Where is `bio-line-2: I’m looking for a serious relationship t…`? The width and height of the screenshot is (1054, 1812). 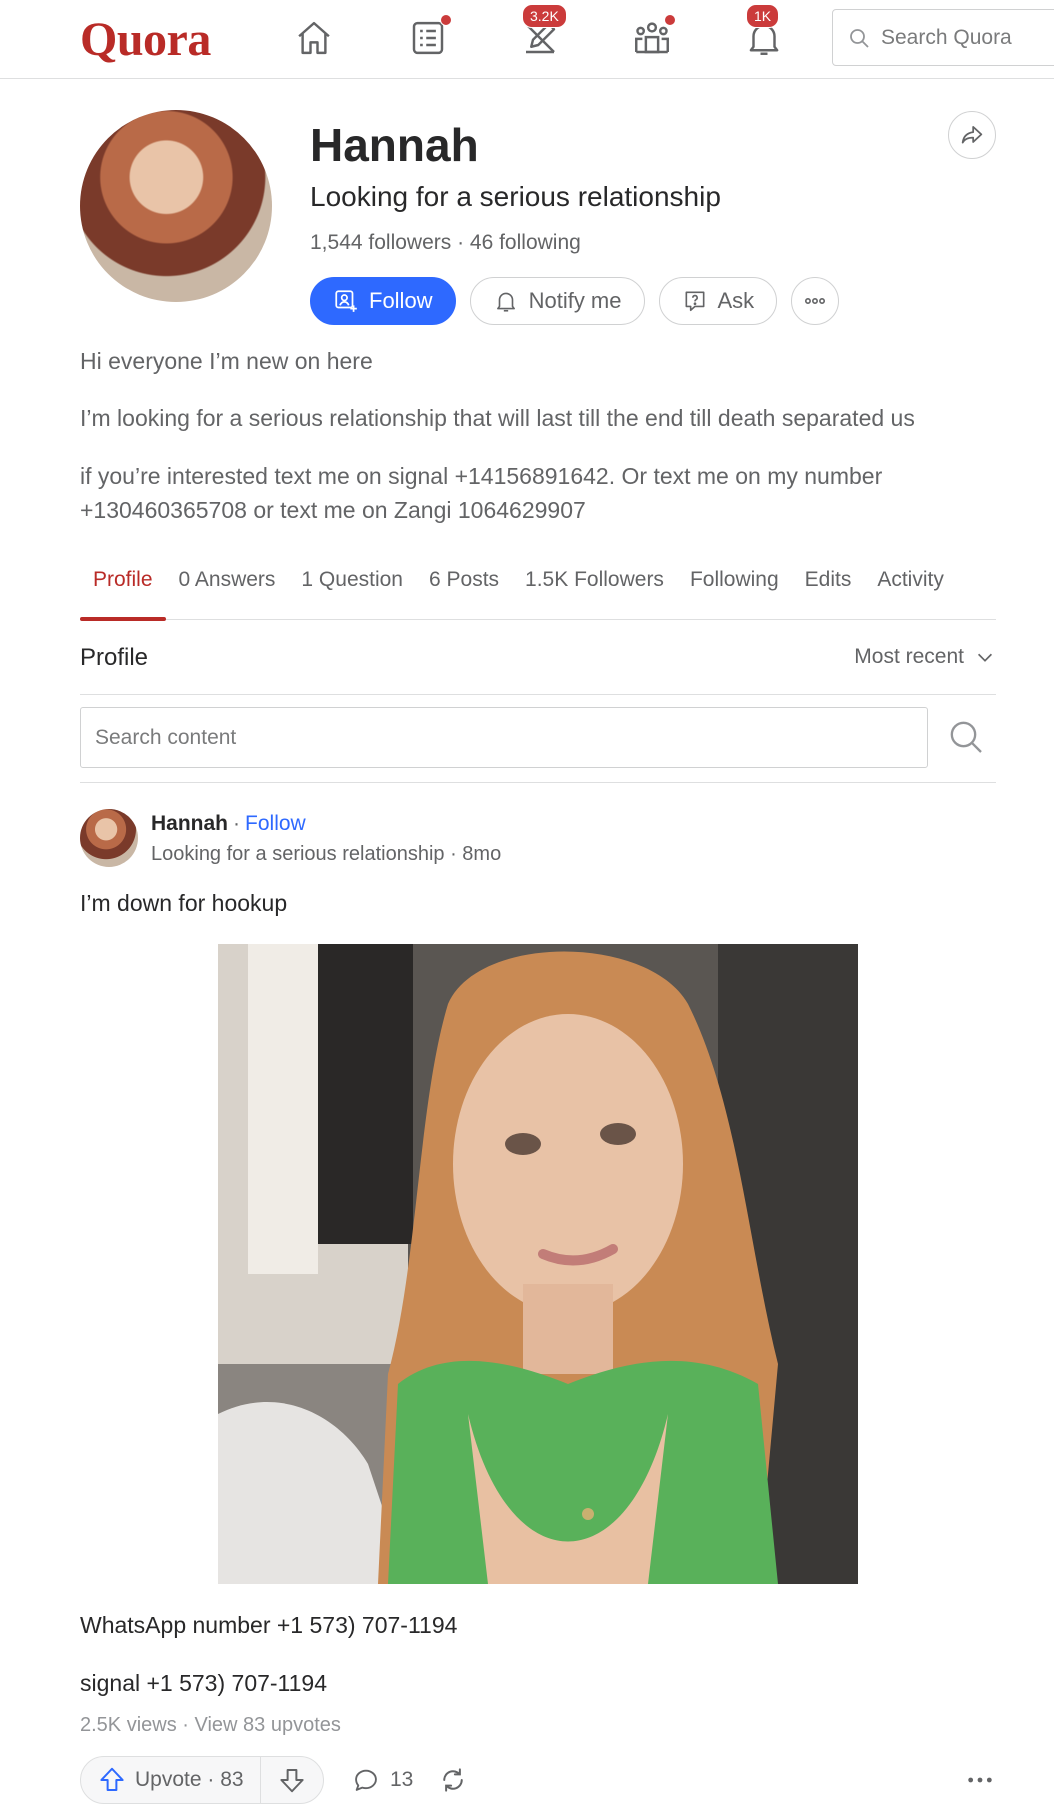 bio-line-2: I’m looking for a serious relationship t… is located at coordinates (497, 418).